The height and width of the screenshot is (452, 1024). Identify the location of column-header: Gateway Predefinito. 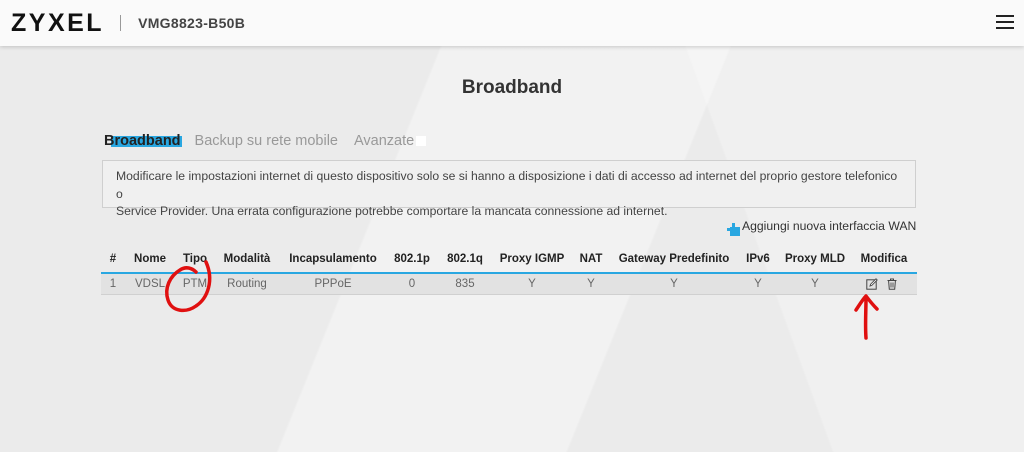
(674, 259).